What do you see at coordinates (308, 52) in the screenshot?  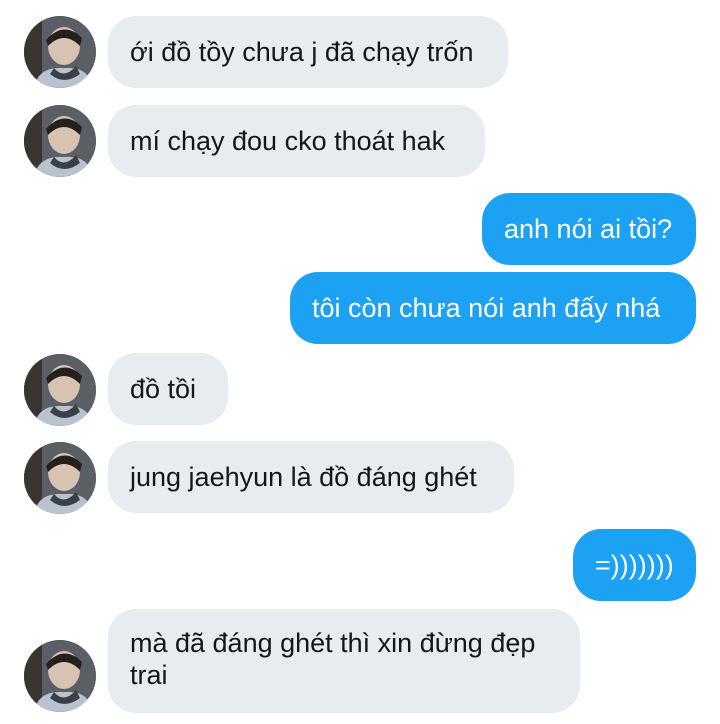 I see `message-bubble-incoming: ới đồ tồy chưa j đã chạy trốn` at bounding box center [308, 52].